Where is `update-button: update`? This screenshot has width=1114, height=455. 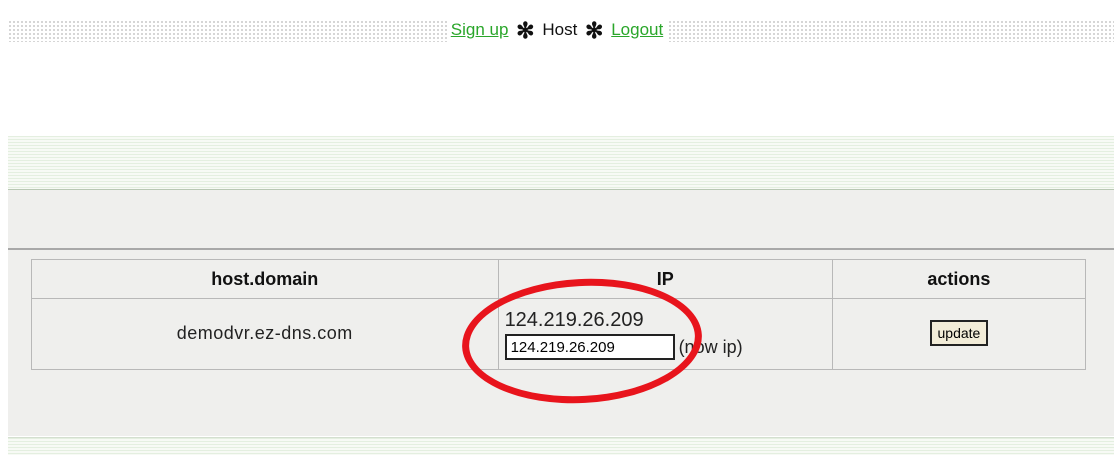 update-button: update is located at coordinates (959, 332).